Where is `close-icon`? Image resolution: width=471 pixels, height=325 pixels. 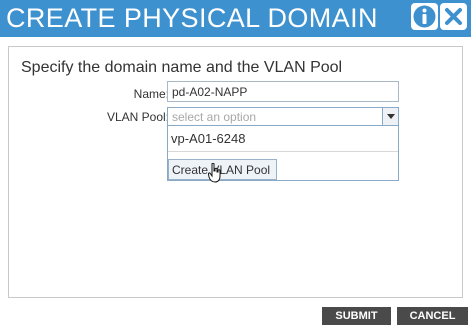
close-icon is located at coordinates (453, 16).